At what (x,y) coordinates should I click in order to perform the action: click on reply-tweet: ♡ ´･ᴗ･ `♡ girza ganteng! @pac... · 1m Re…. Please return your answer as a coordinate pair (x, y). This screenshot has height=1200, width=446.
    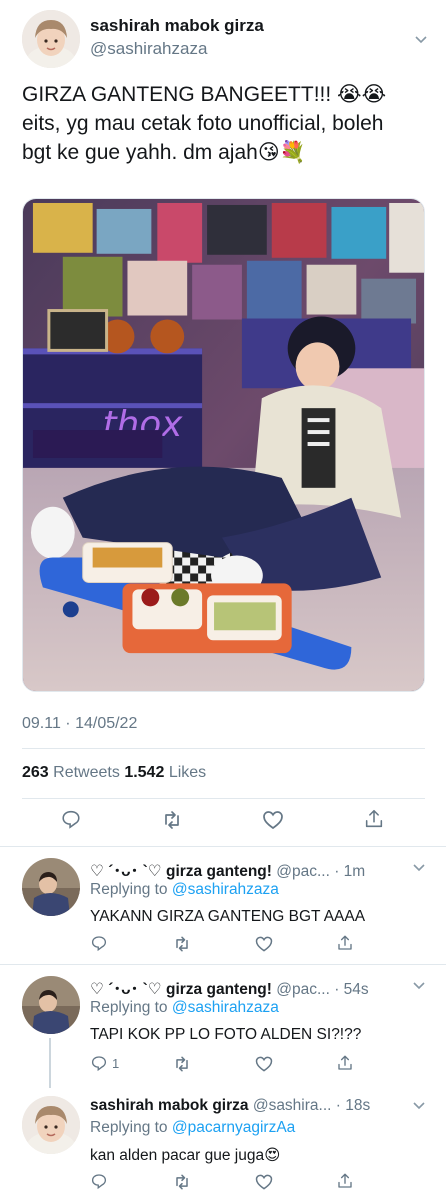
    Looking at the image, I should click on (223, 905).